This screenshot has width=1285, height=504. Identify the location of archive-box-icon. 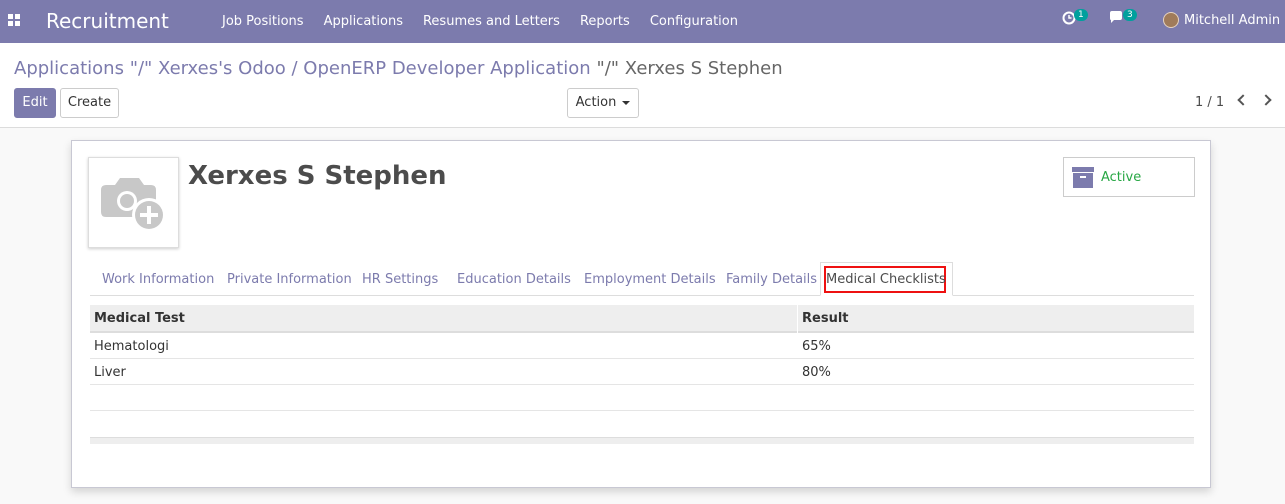
(1083, 177).